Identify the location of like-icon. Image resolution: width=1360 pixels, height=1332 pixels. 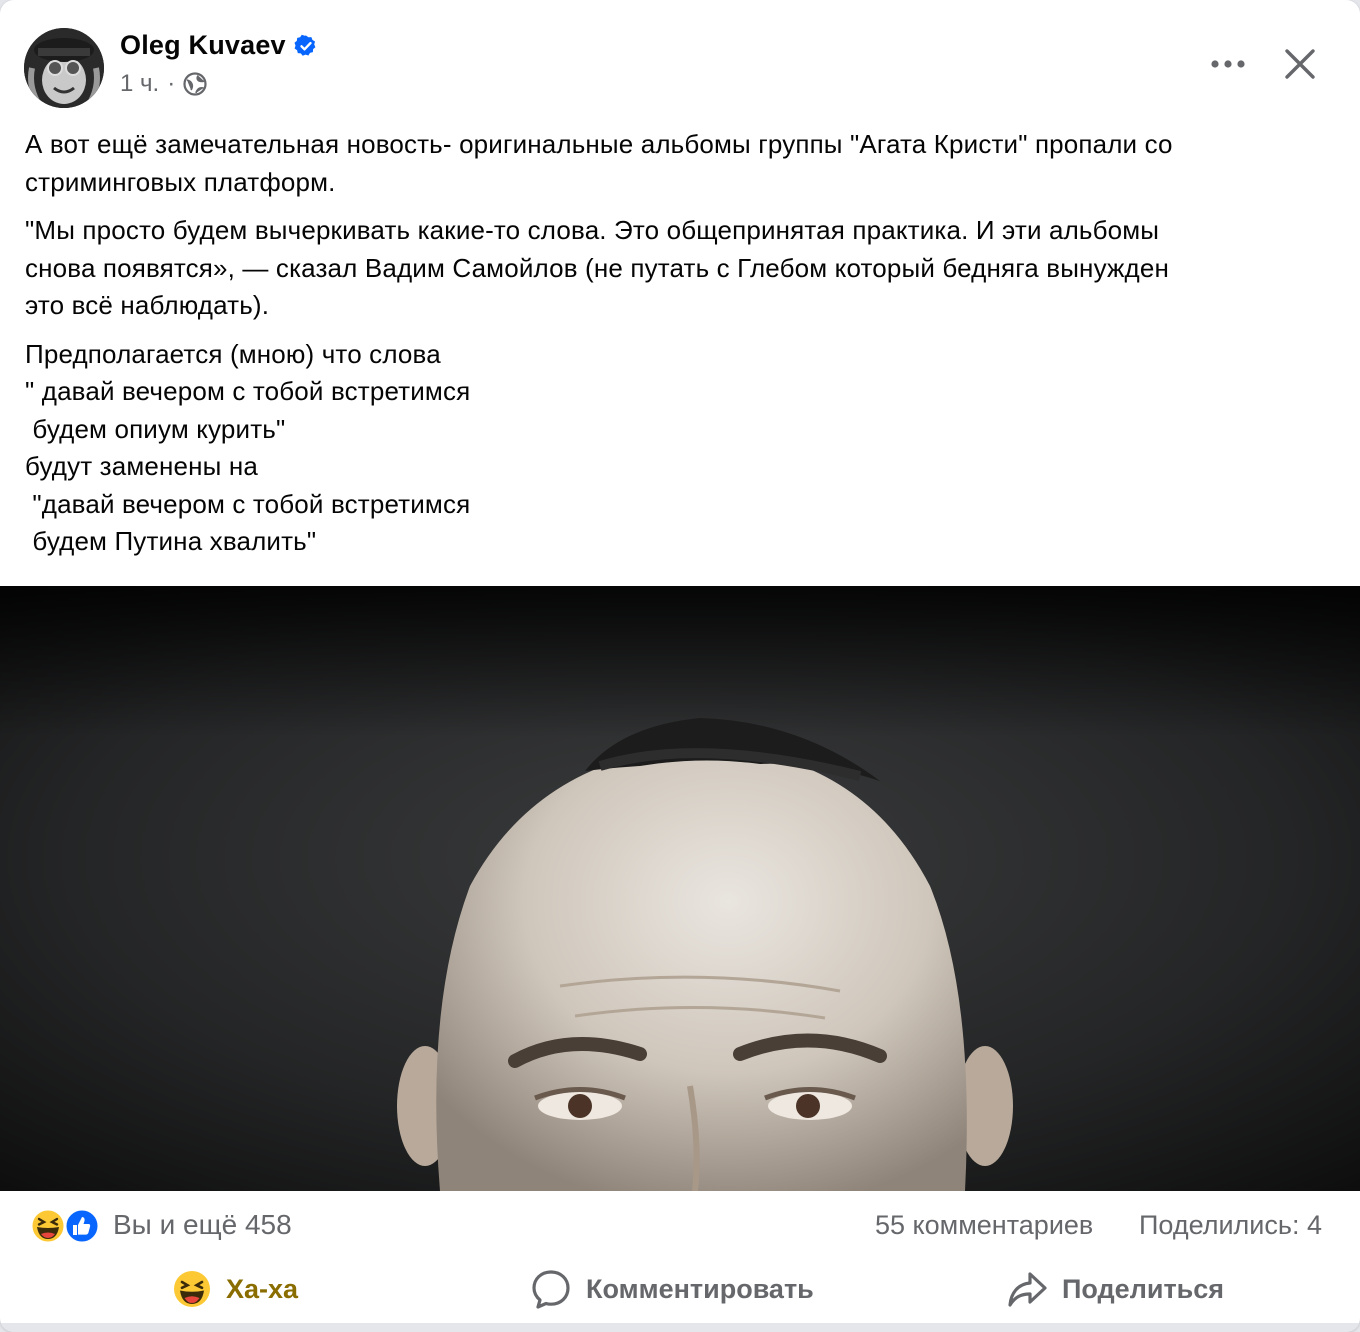
(82, 1226).